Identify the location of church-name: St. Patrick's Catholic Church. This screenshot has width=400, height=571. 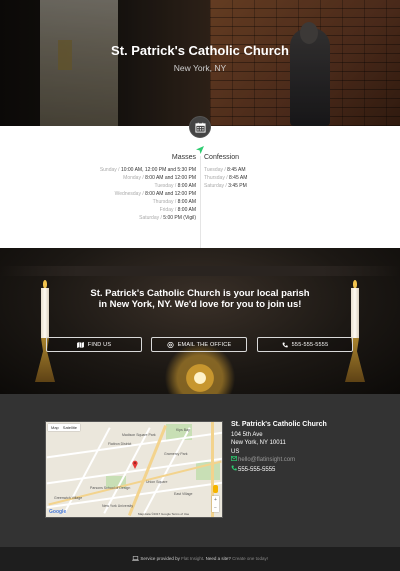
(279, 424).